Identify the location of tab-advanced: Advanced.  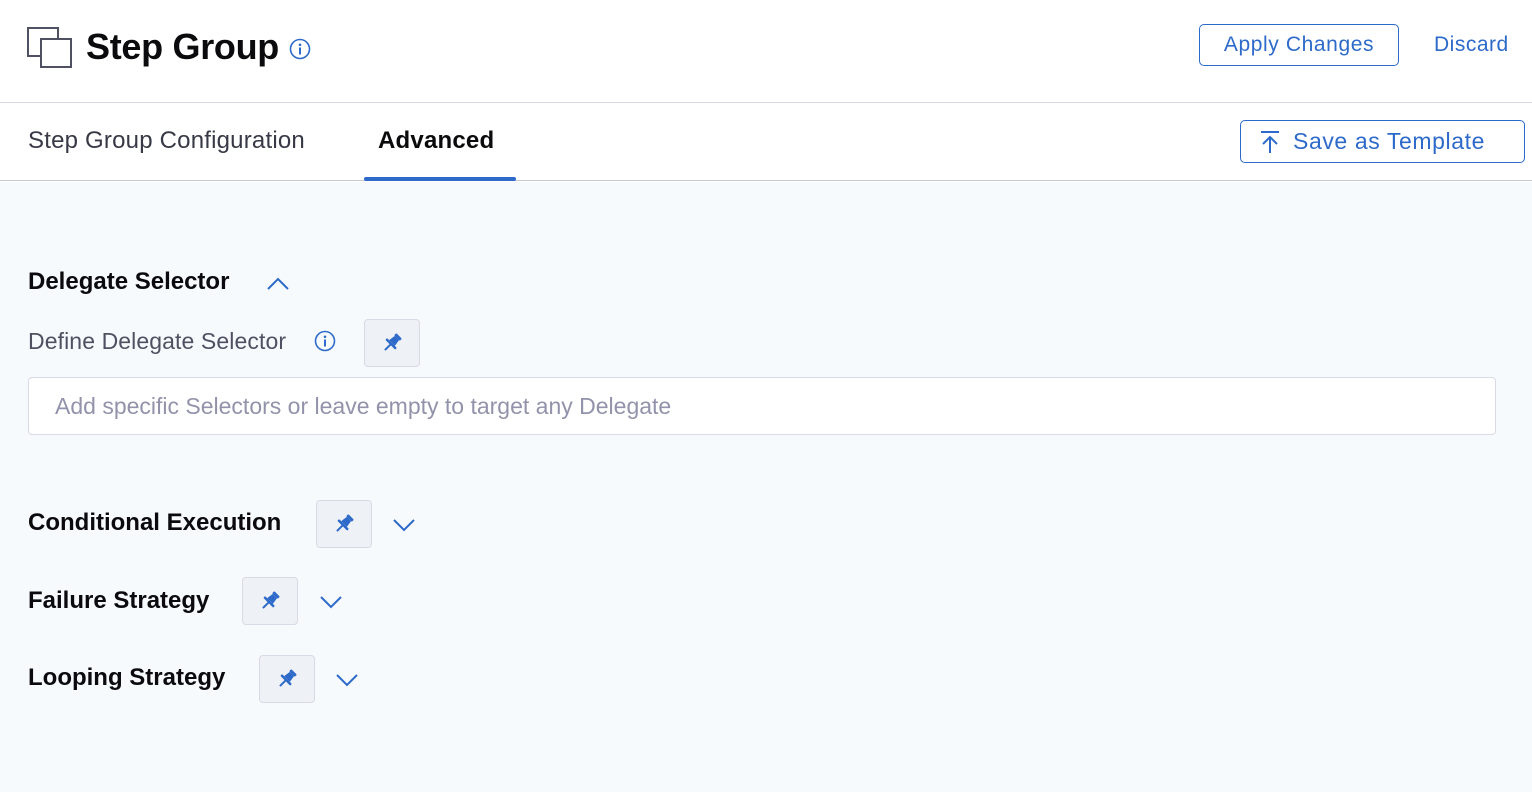
(436, 141).